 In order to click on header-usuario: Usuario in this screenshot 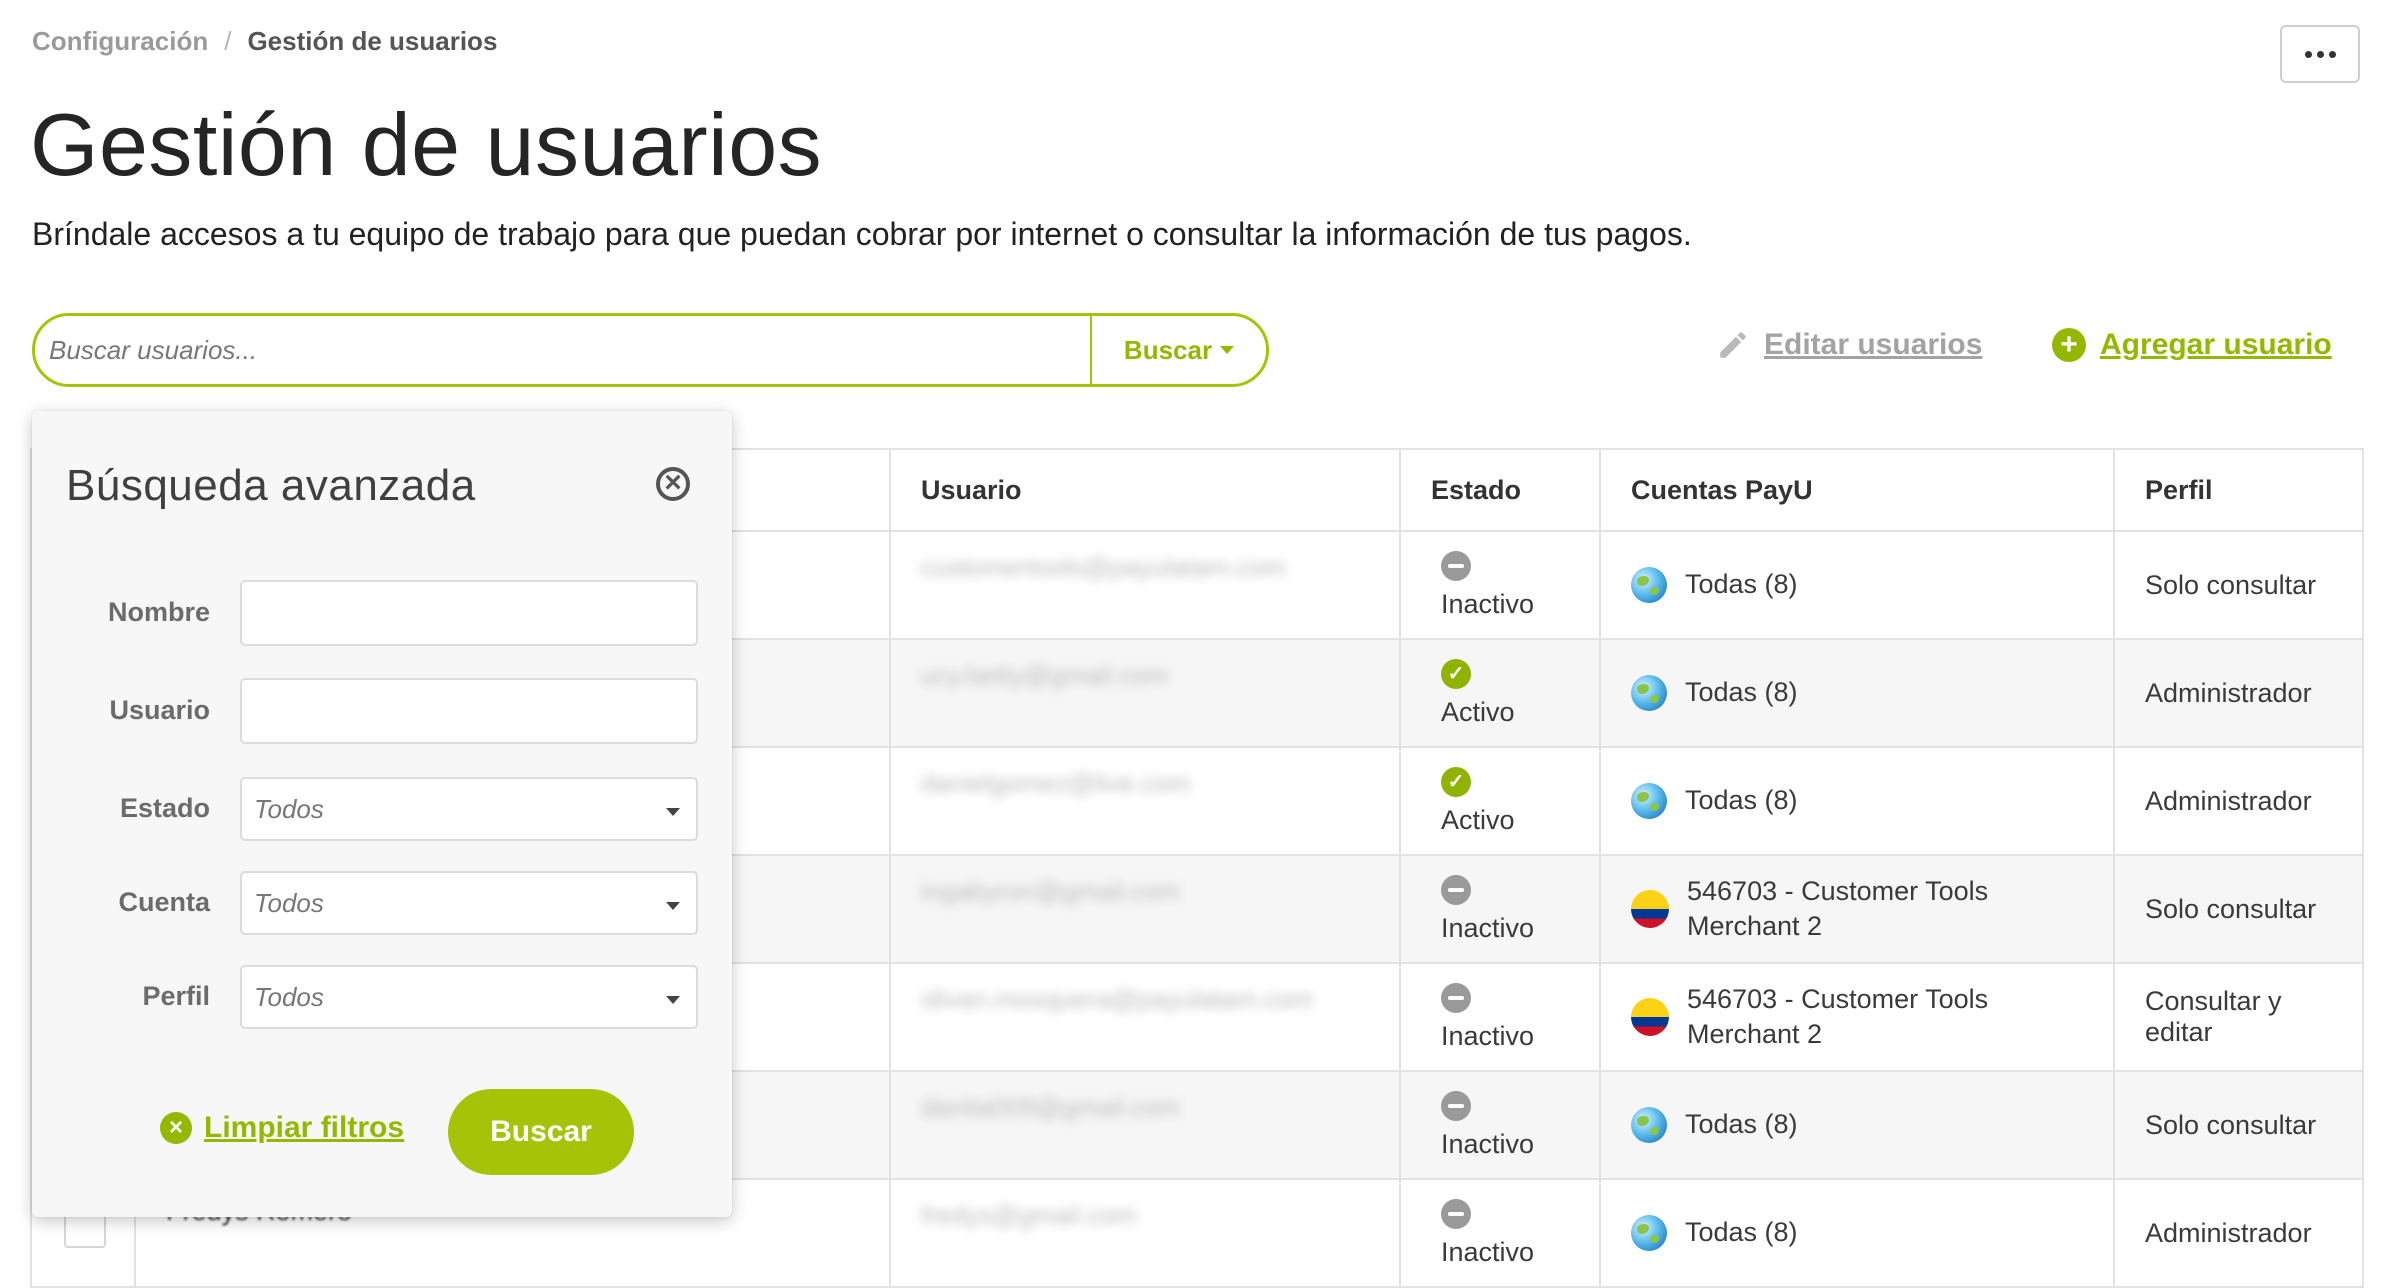, I will do `click(1145, 490)`.